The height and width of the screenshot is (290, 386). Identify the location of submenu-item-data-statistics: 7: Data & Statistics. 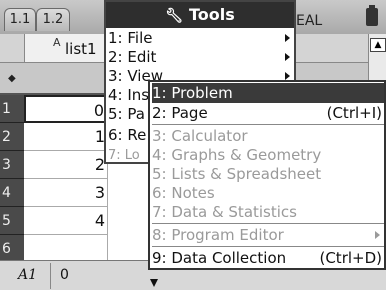
(268, 212).